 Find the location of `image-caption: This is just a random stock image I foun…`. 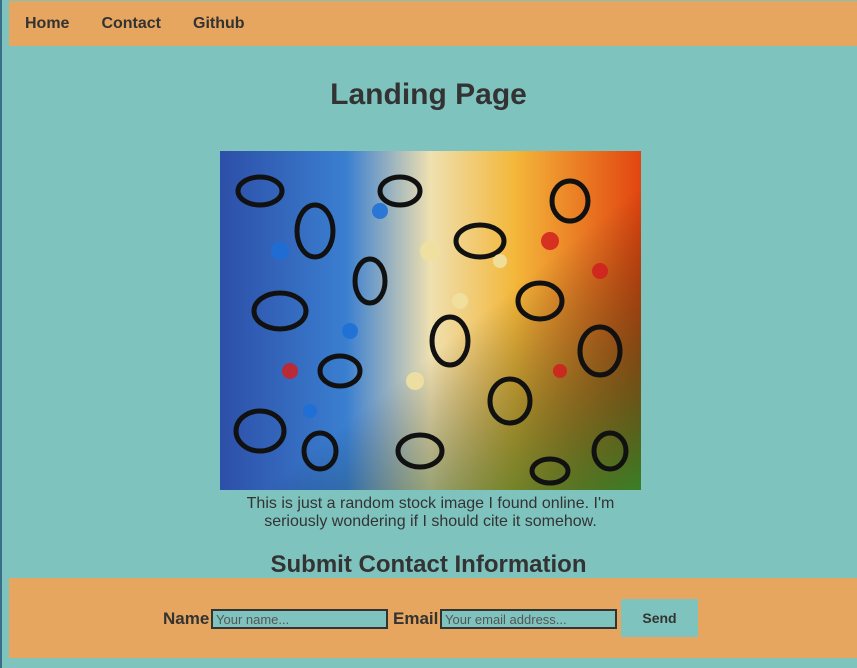

image-caption: This is just a random stock image I foun… is located at coordinates (430, 512).